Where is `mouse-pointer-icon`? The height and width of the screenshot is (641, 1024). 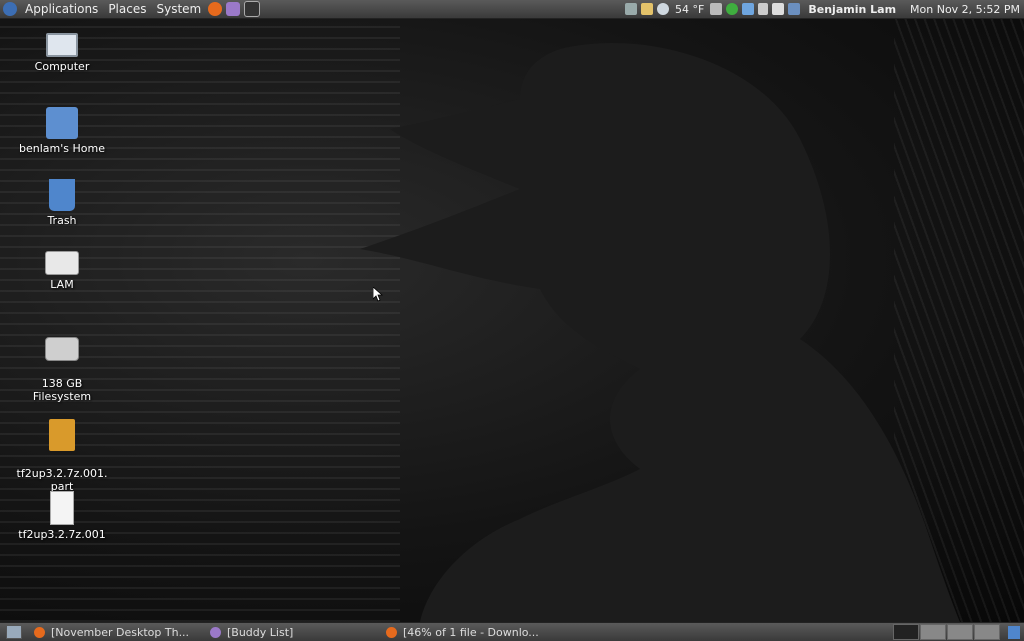
mouse-pointer-icon is located at coordinates (378, 294).